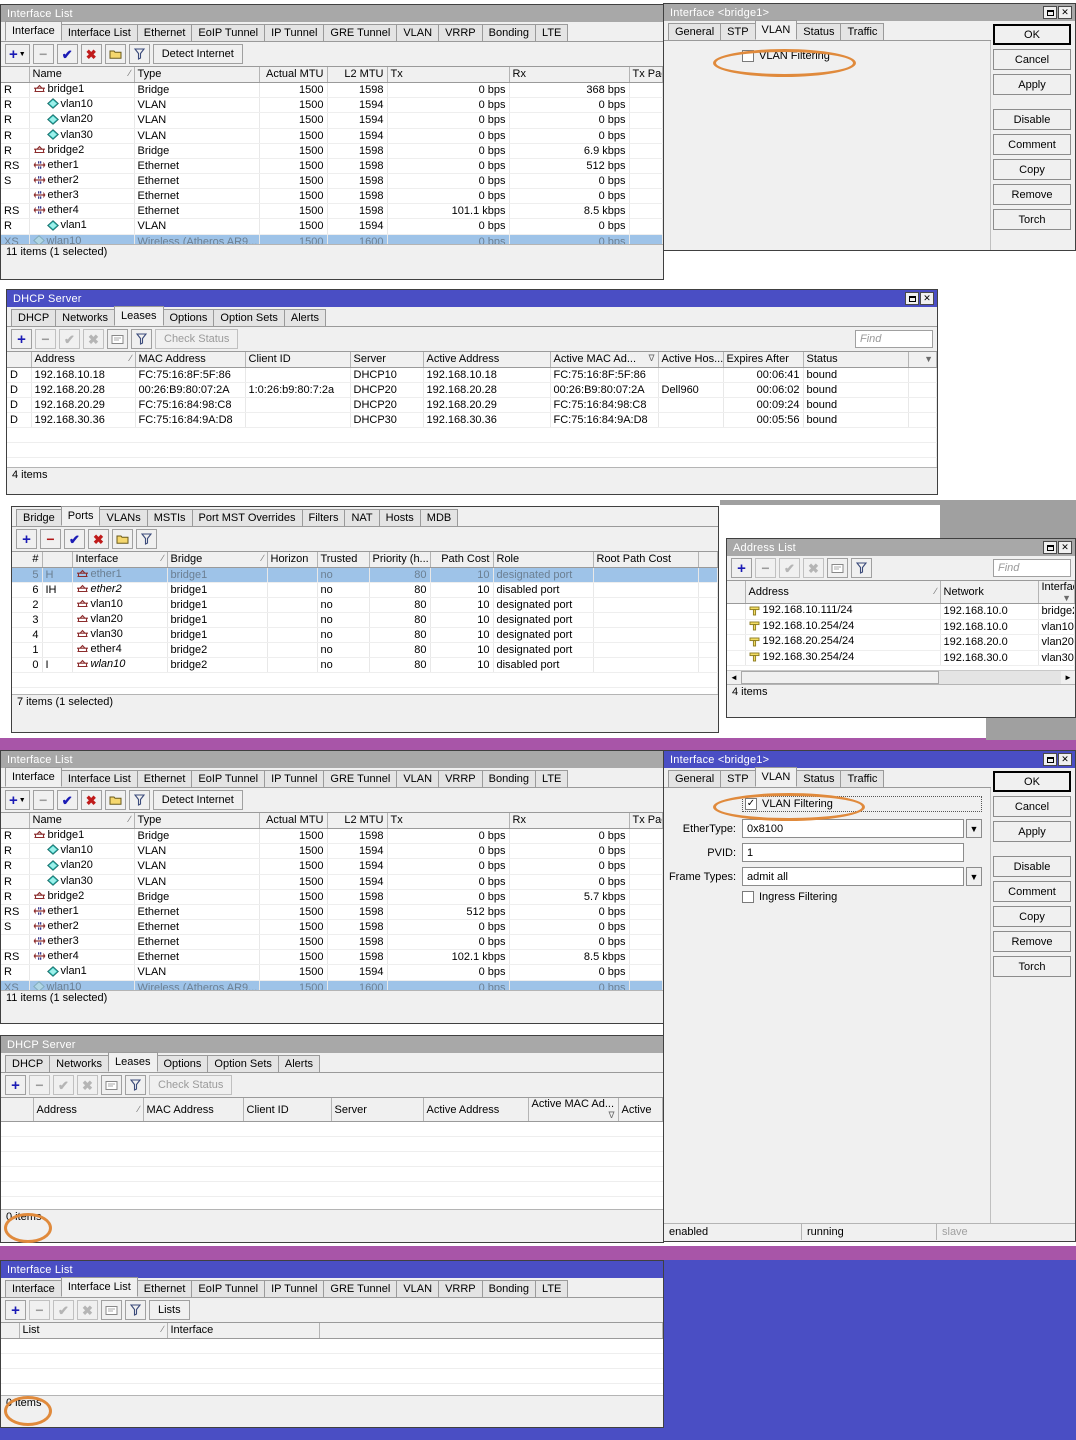  What do you see at coordinates (640, 1110) in the screenshot?
I see `col-active: Active` at bounding box center [640, 1110].